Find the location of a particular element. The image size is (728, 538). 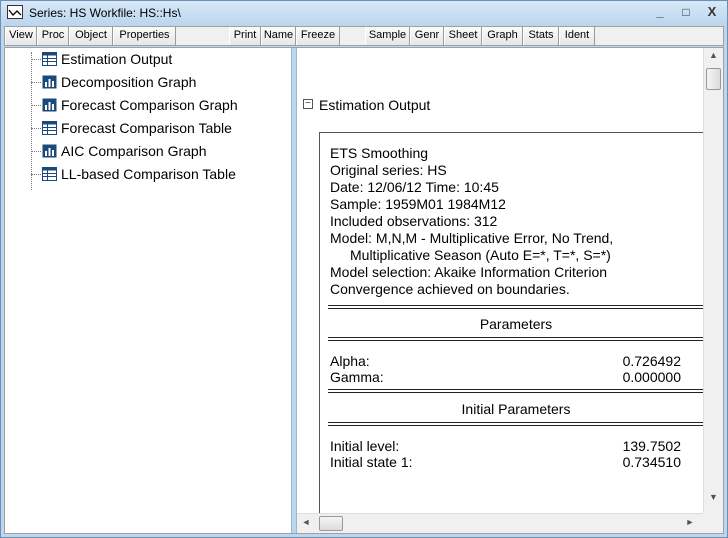

tree-item-label: LL-based Comparison Table is located at coordinates (148, 174).